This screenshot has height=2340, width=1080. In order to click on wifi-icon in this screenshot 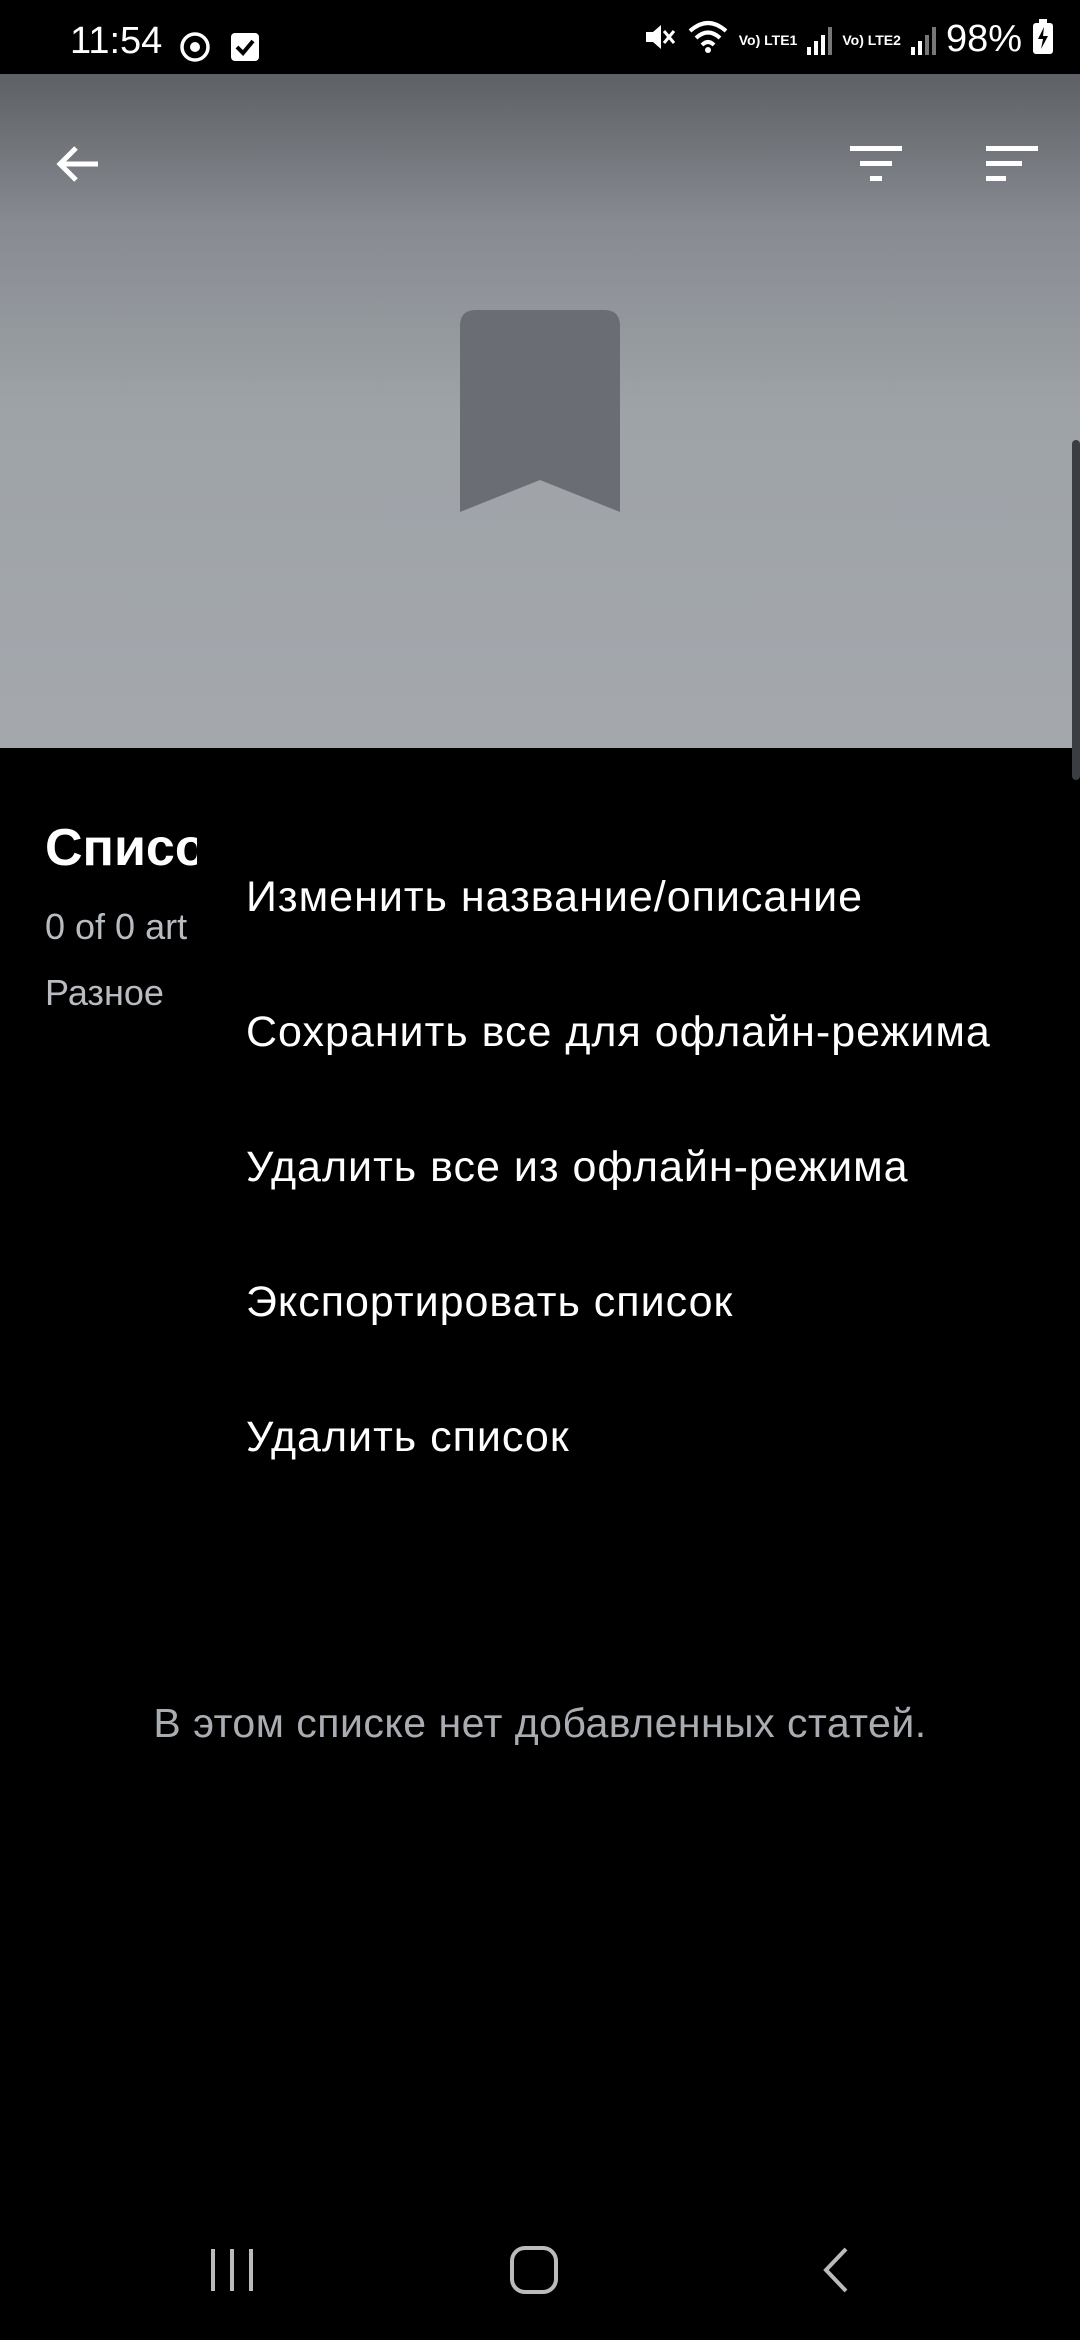, I will do `click(708, 39)`.